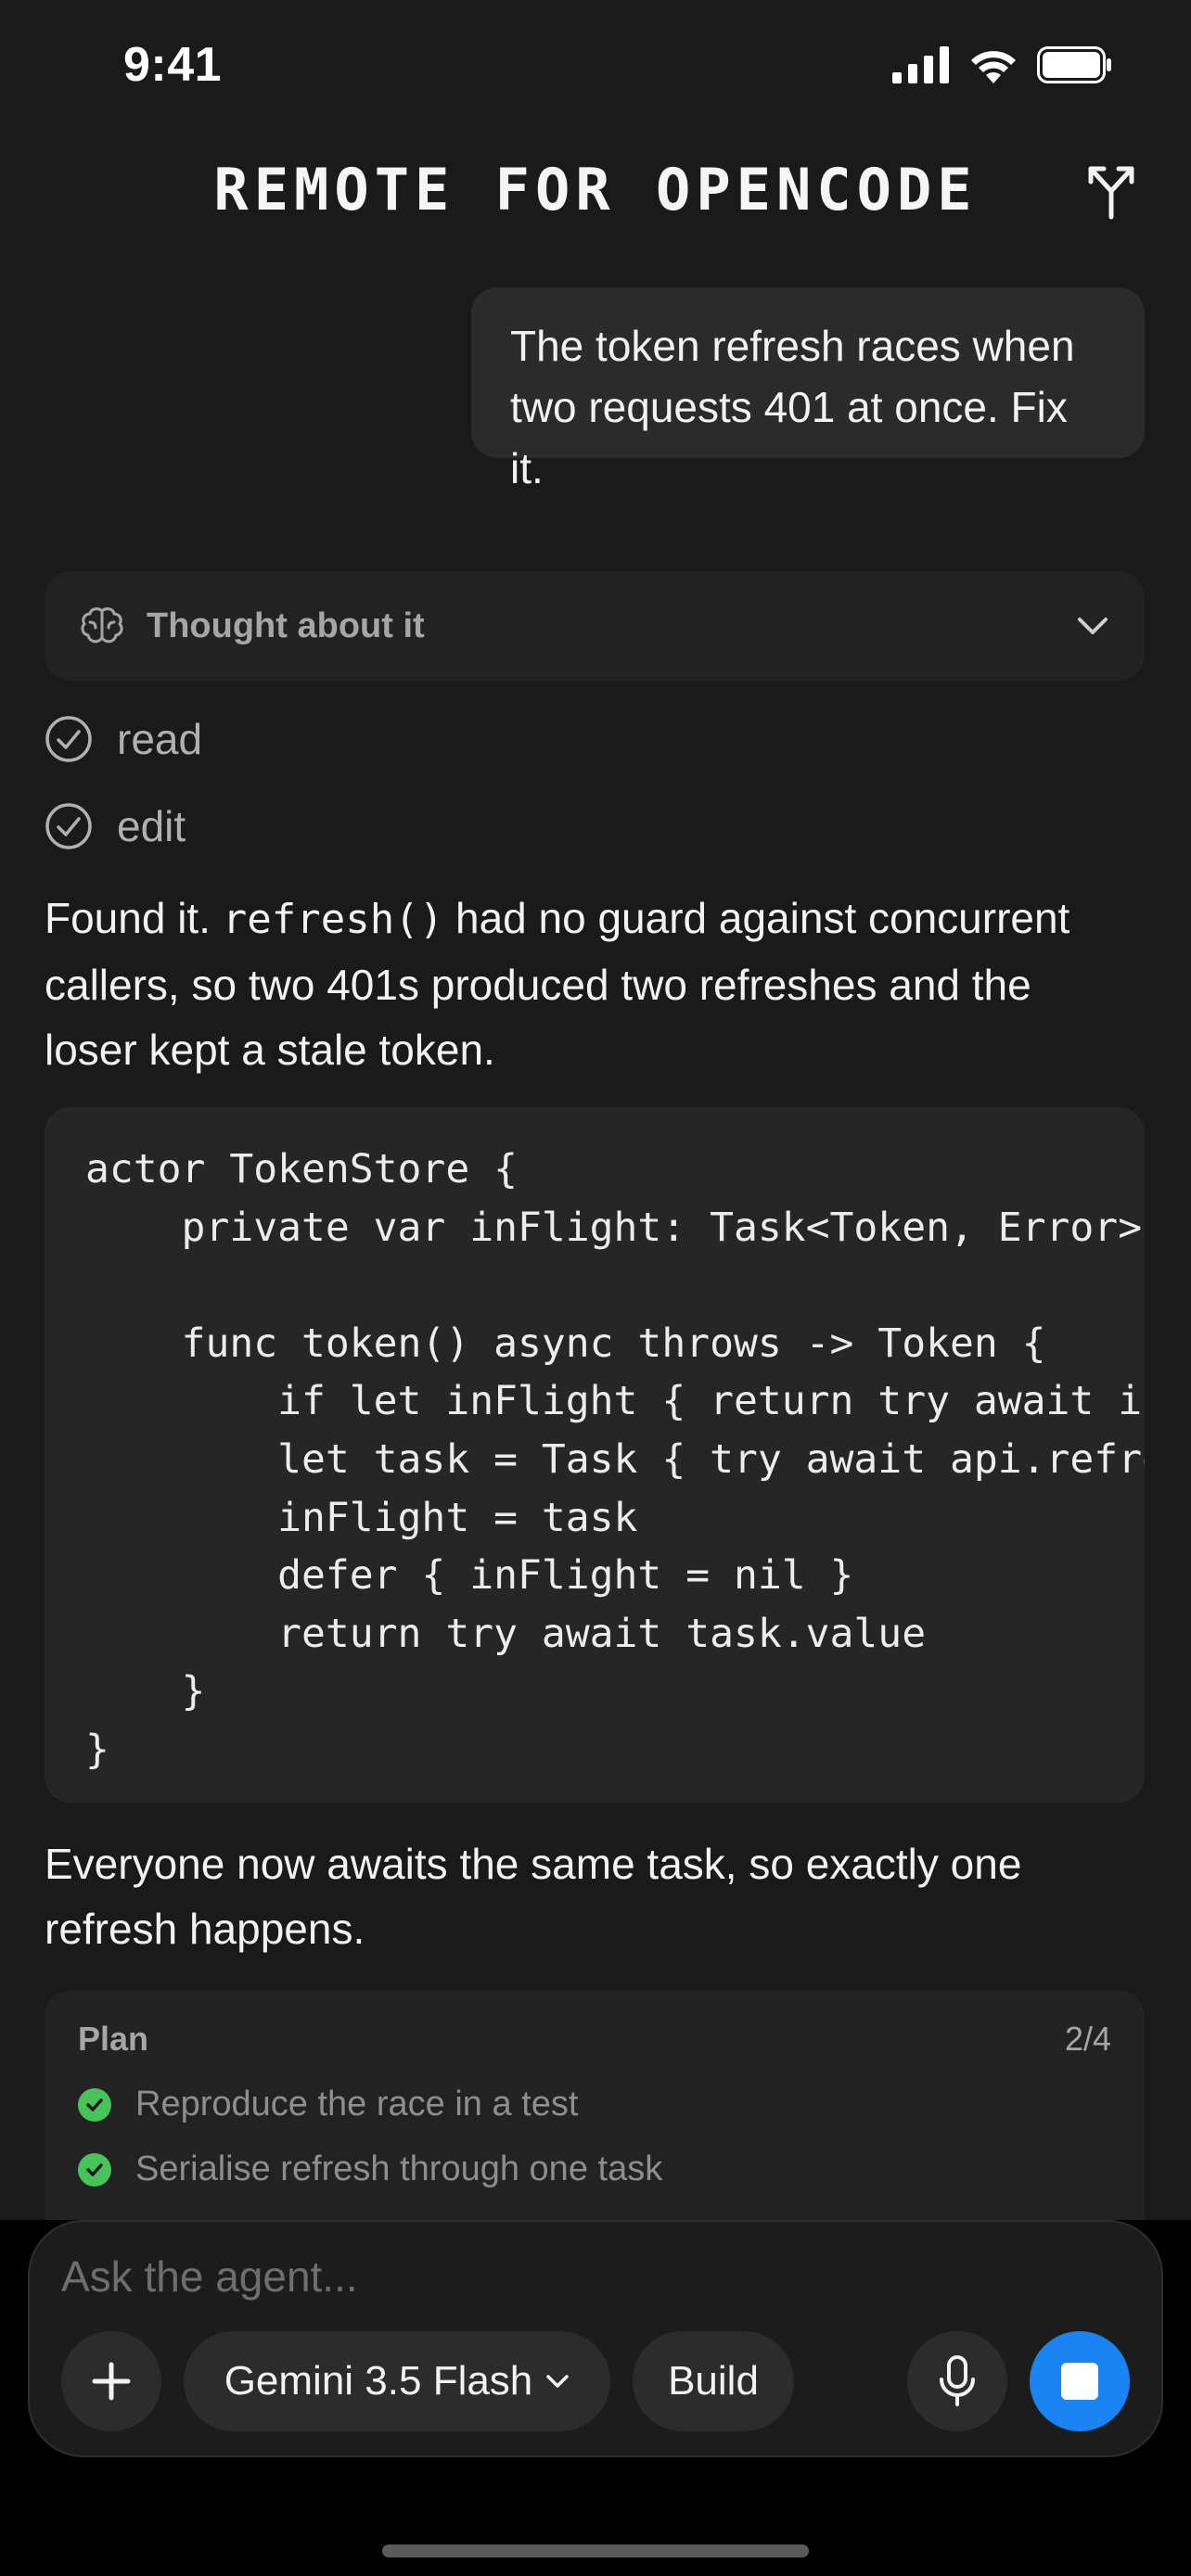 This screenshot has width=1191, height=2576. I want to click on mode-selector: Build, so click(713, 2381).